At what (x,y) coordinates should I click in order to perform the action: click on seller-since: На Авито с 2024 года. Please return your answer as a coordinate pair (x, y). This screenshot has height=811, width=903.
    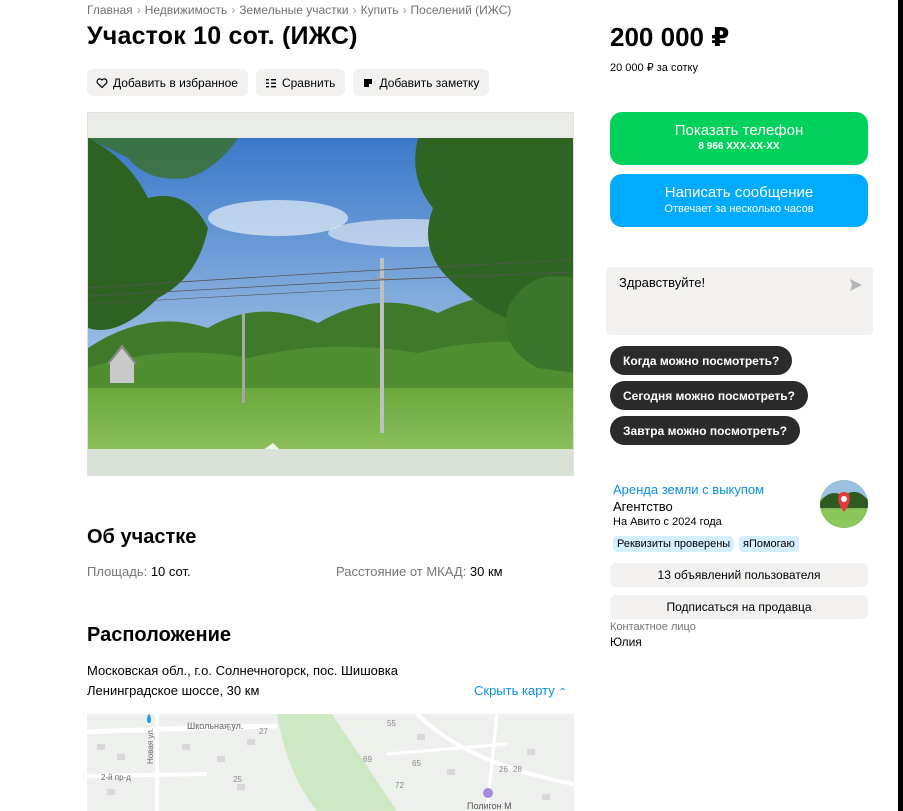
    Looking at the image, I should click on (667, 522).